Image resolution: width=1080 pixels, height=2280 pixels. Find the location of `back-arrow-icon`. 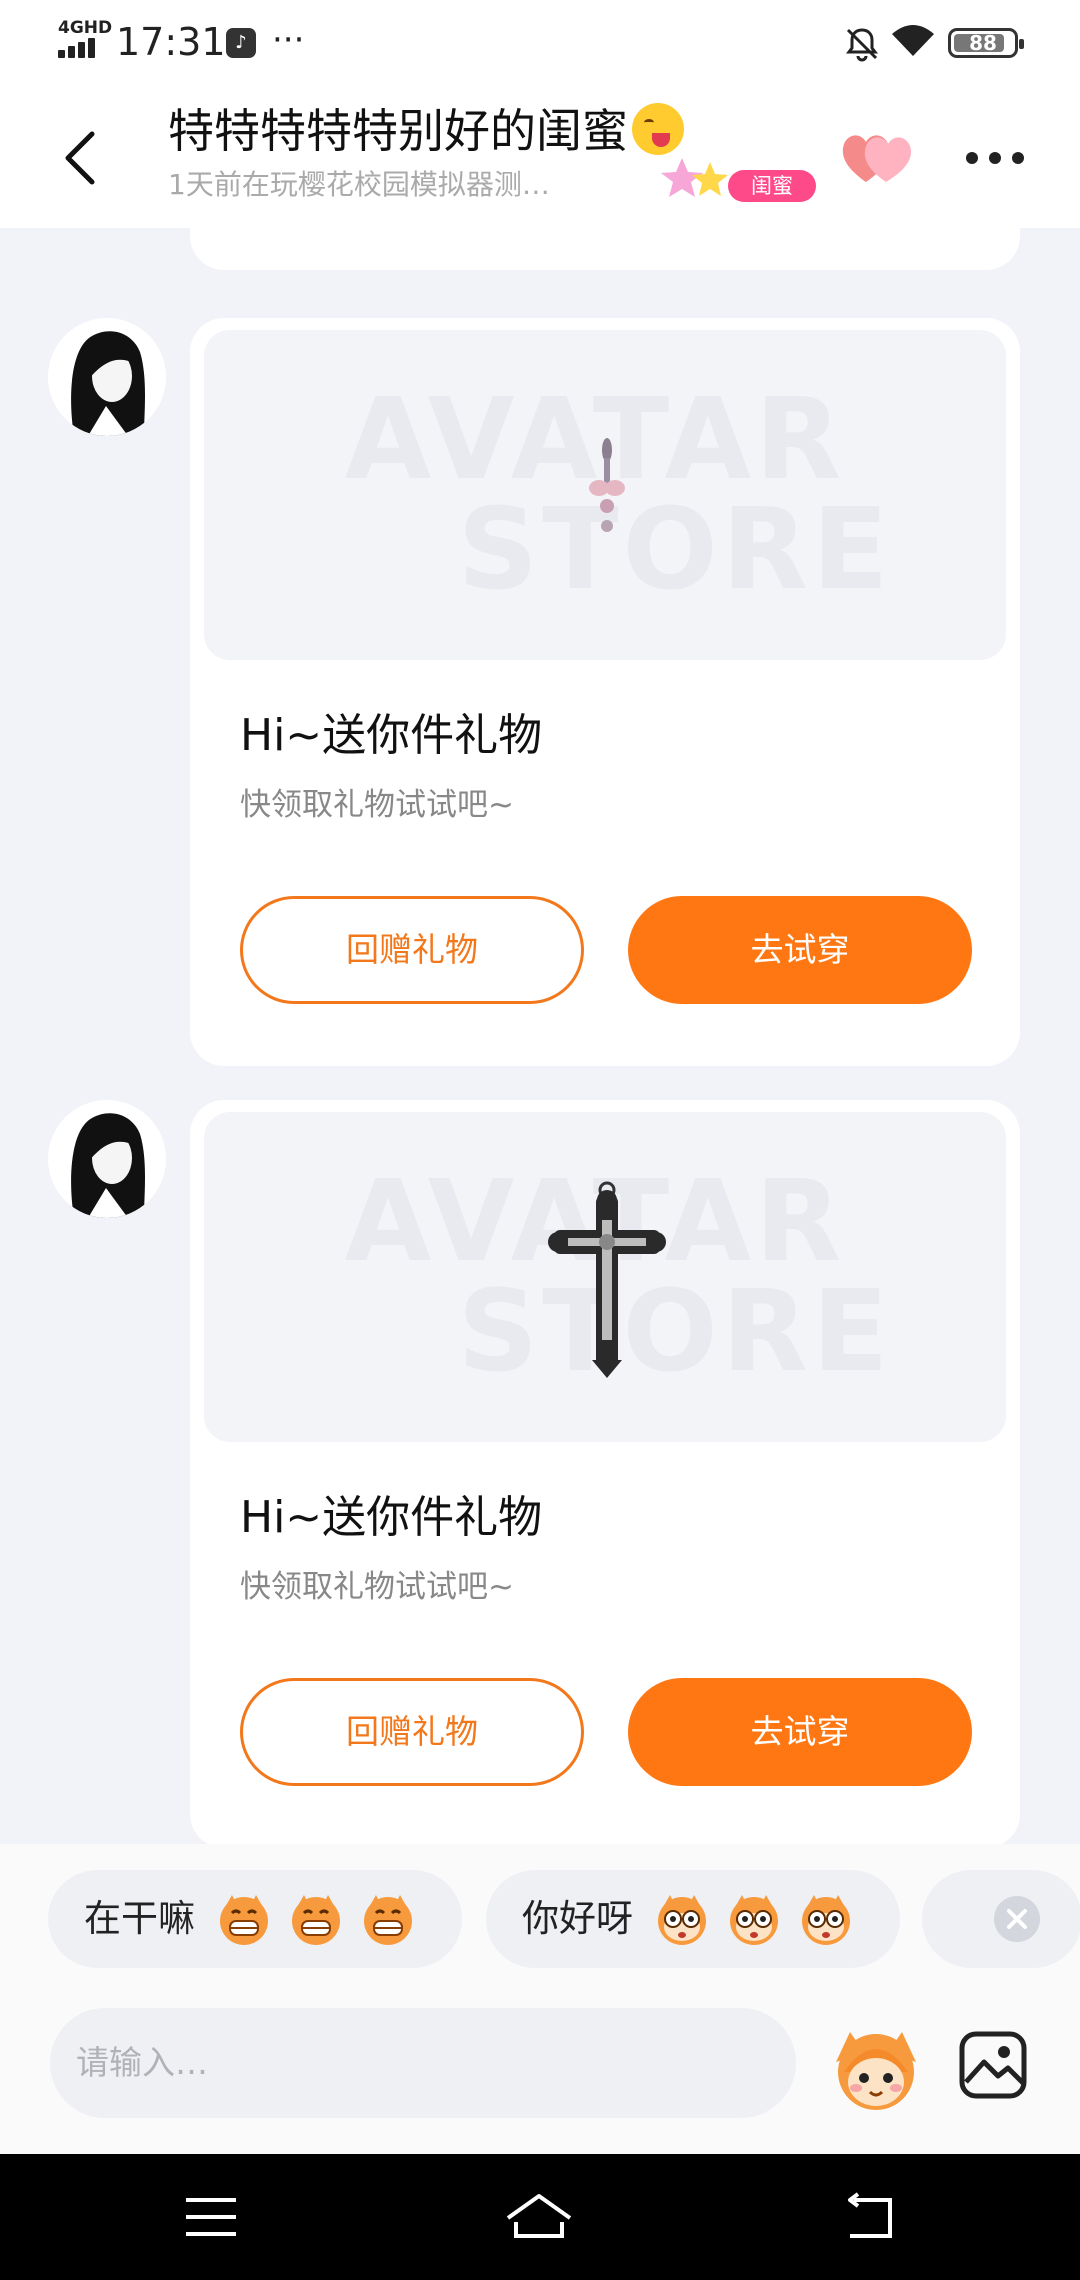

back-arrow-icon is located at coordinates (82, 157).